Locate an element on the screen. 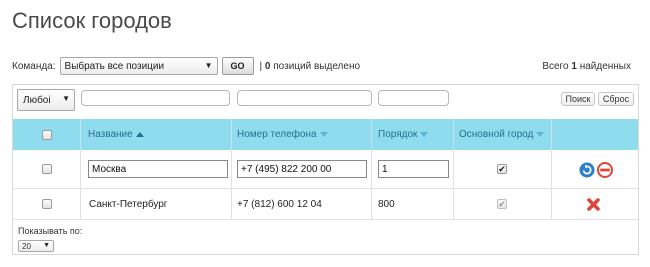 The width and height of the screenshot is (650, 267). status-filter-select: Любоі ▼ is located at coordinates (46, 100).